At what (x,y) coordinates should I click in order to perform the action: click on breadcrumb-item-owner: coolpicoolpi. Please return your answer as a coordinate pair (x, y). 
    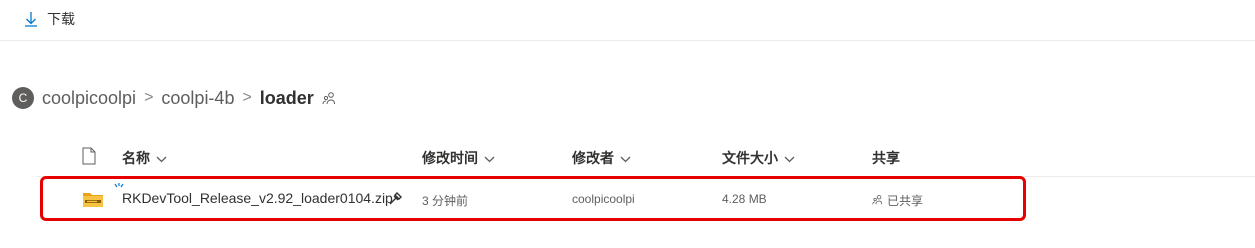
    Looking at the image, I should click on (89, 98).